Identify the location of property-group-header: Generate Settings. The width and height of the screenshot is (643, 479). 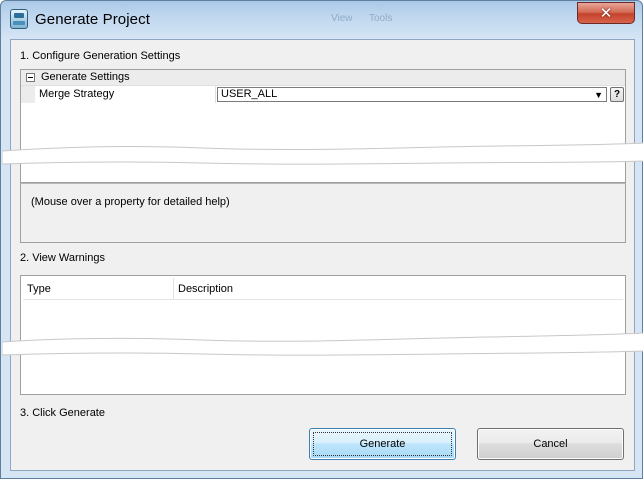
(323, 78).